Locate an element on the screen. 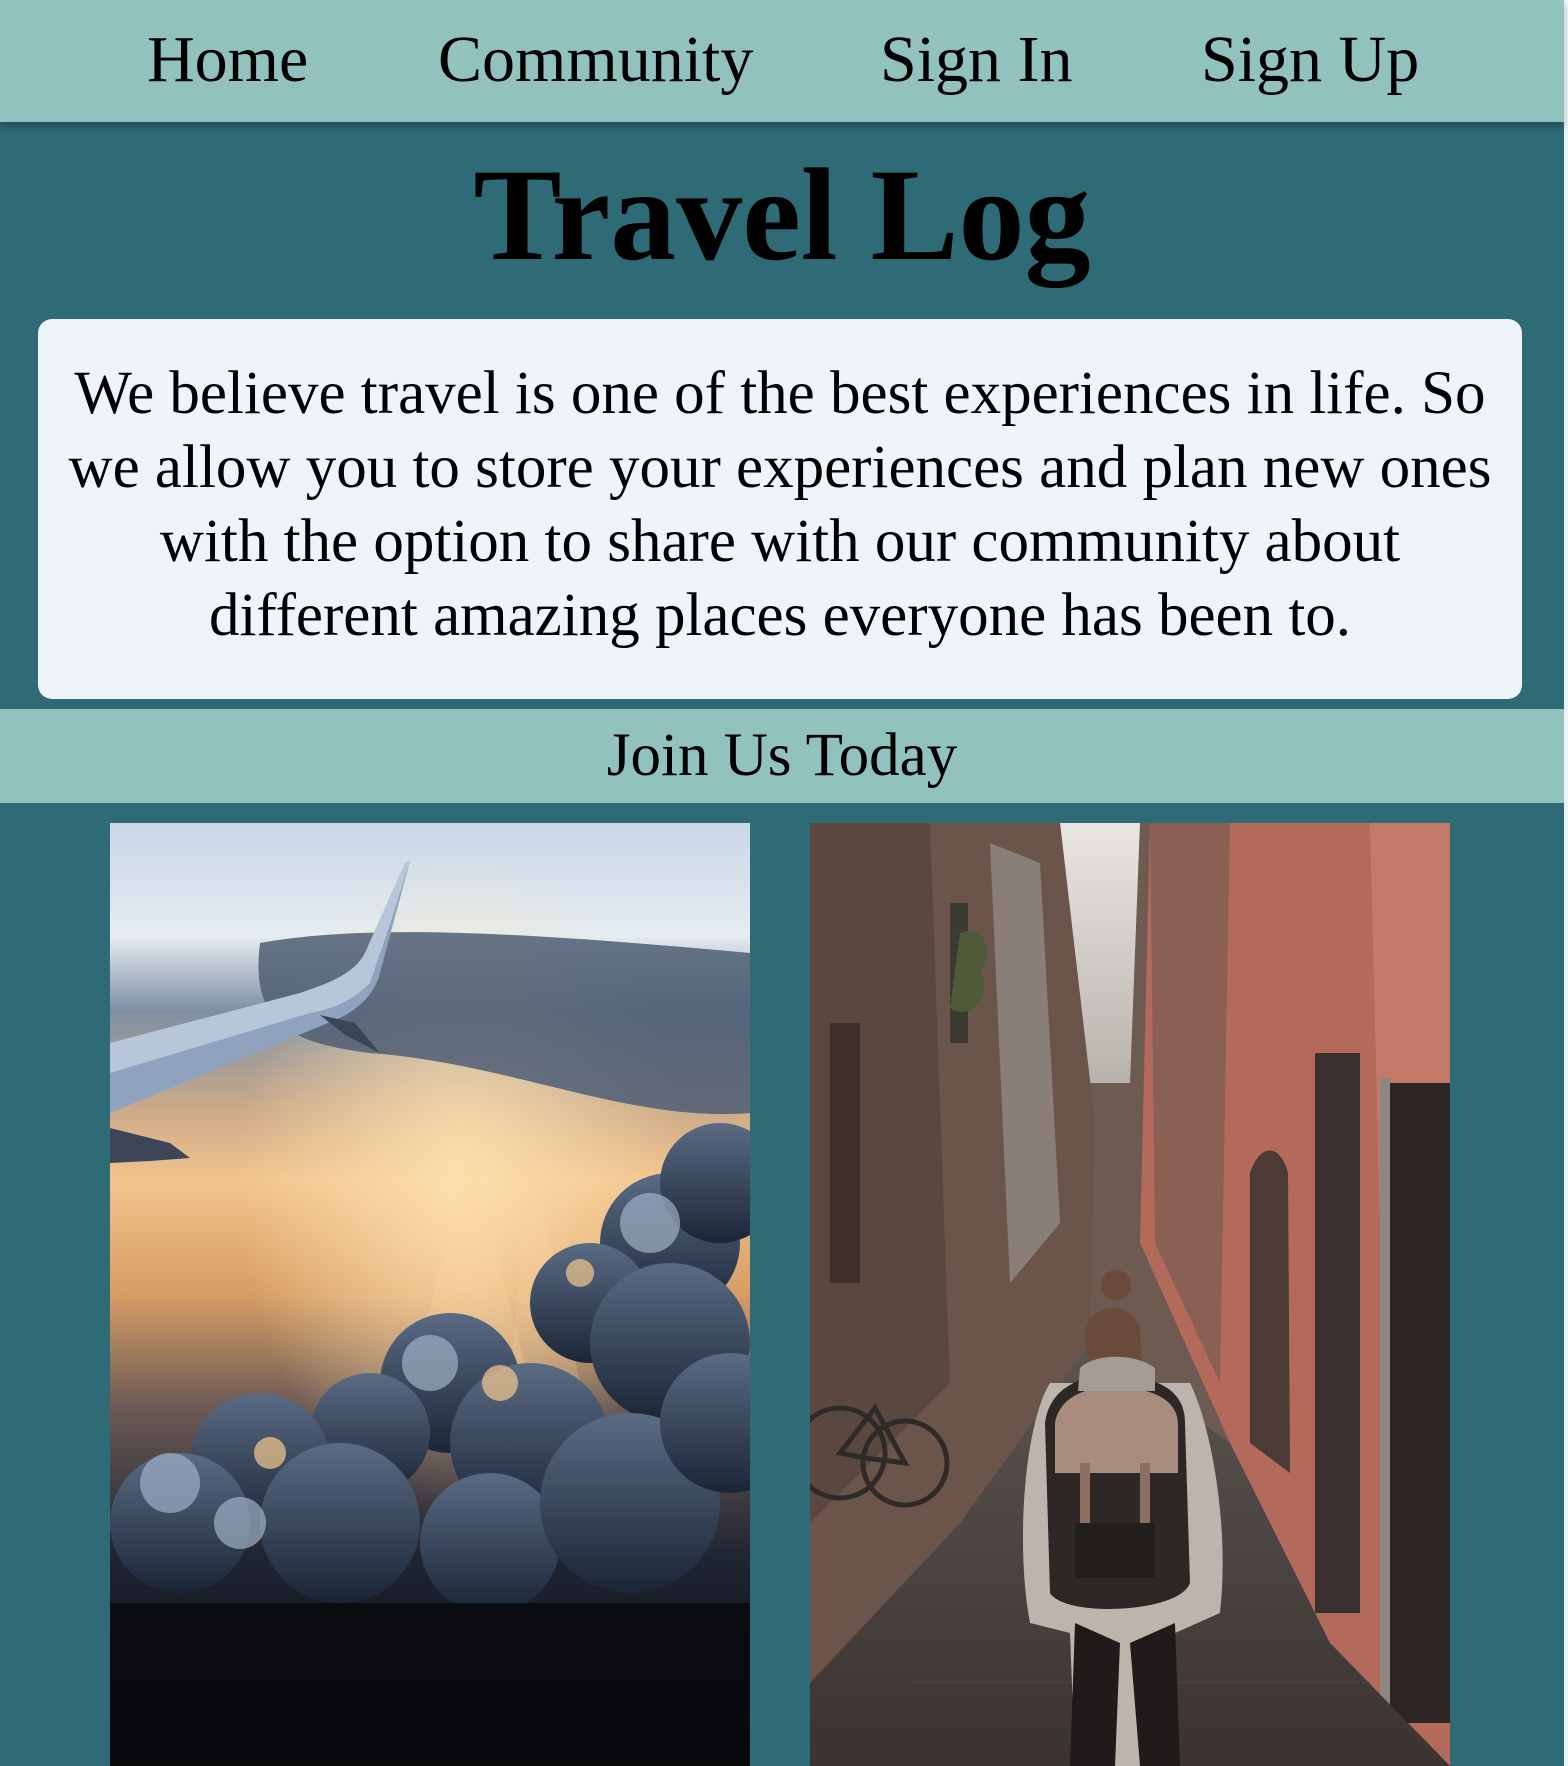  top-navigation: Home Community Sign In Sign Up is located at coordinates (782, 61).